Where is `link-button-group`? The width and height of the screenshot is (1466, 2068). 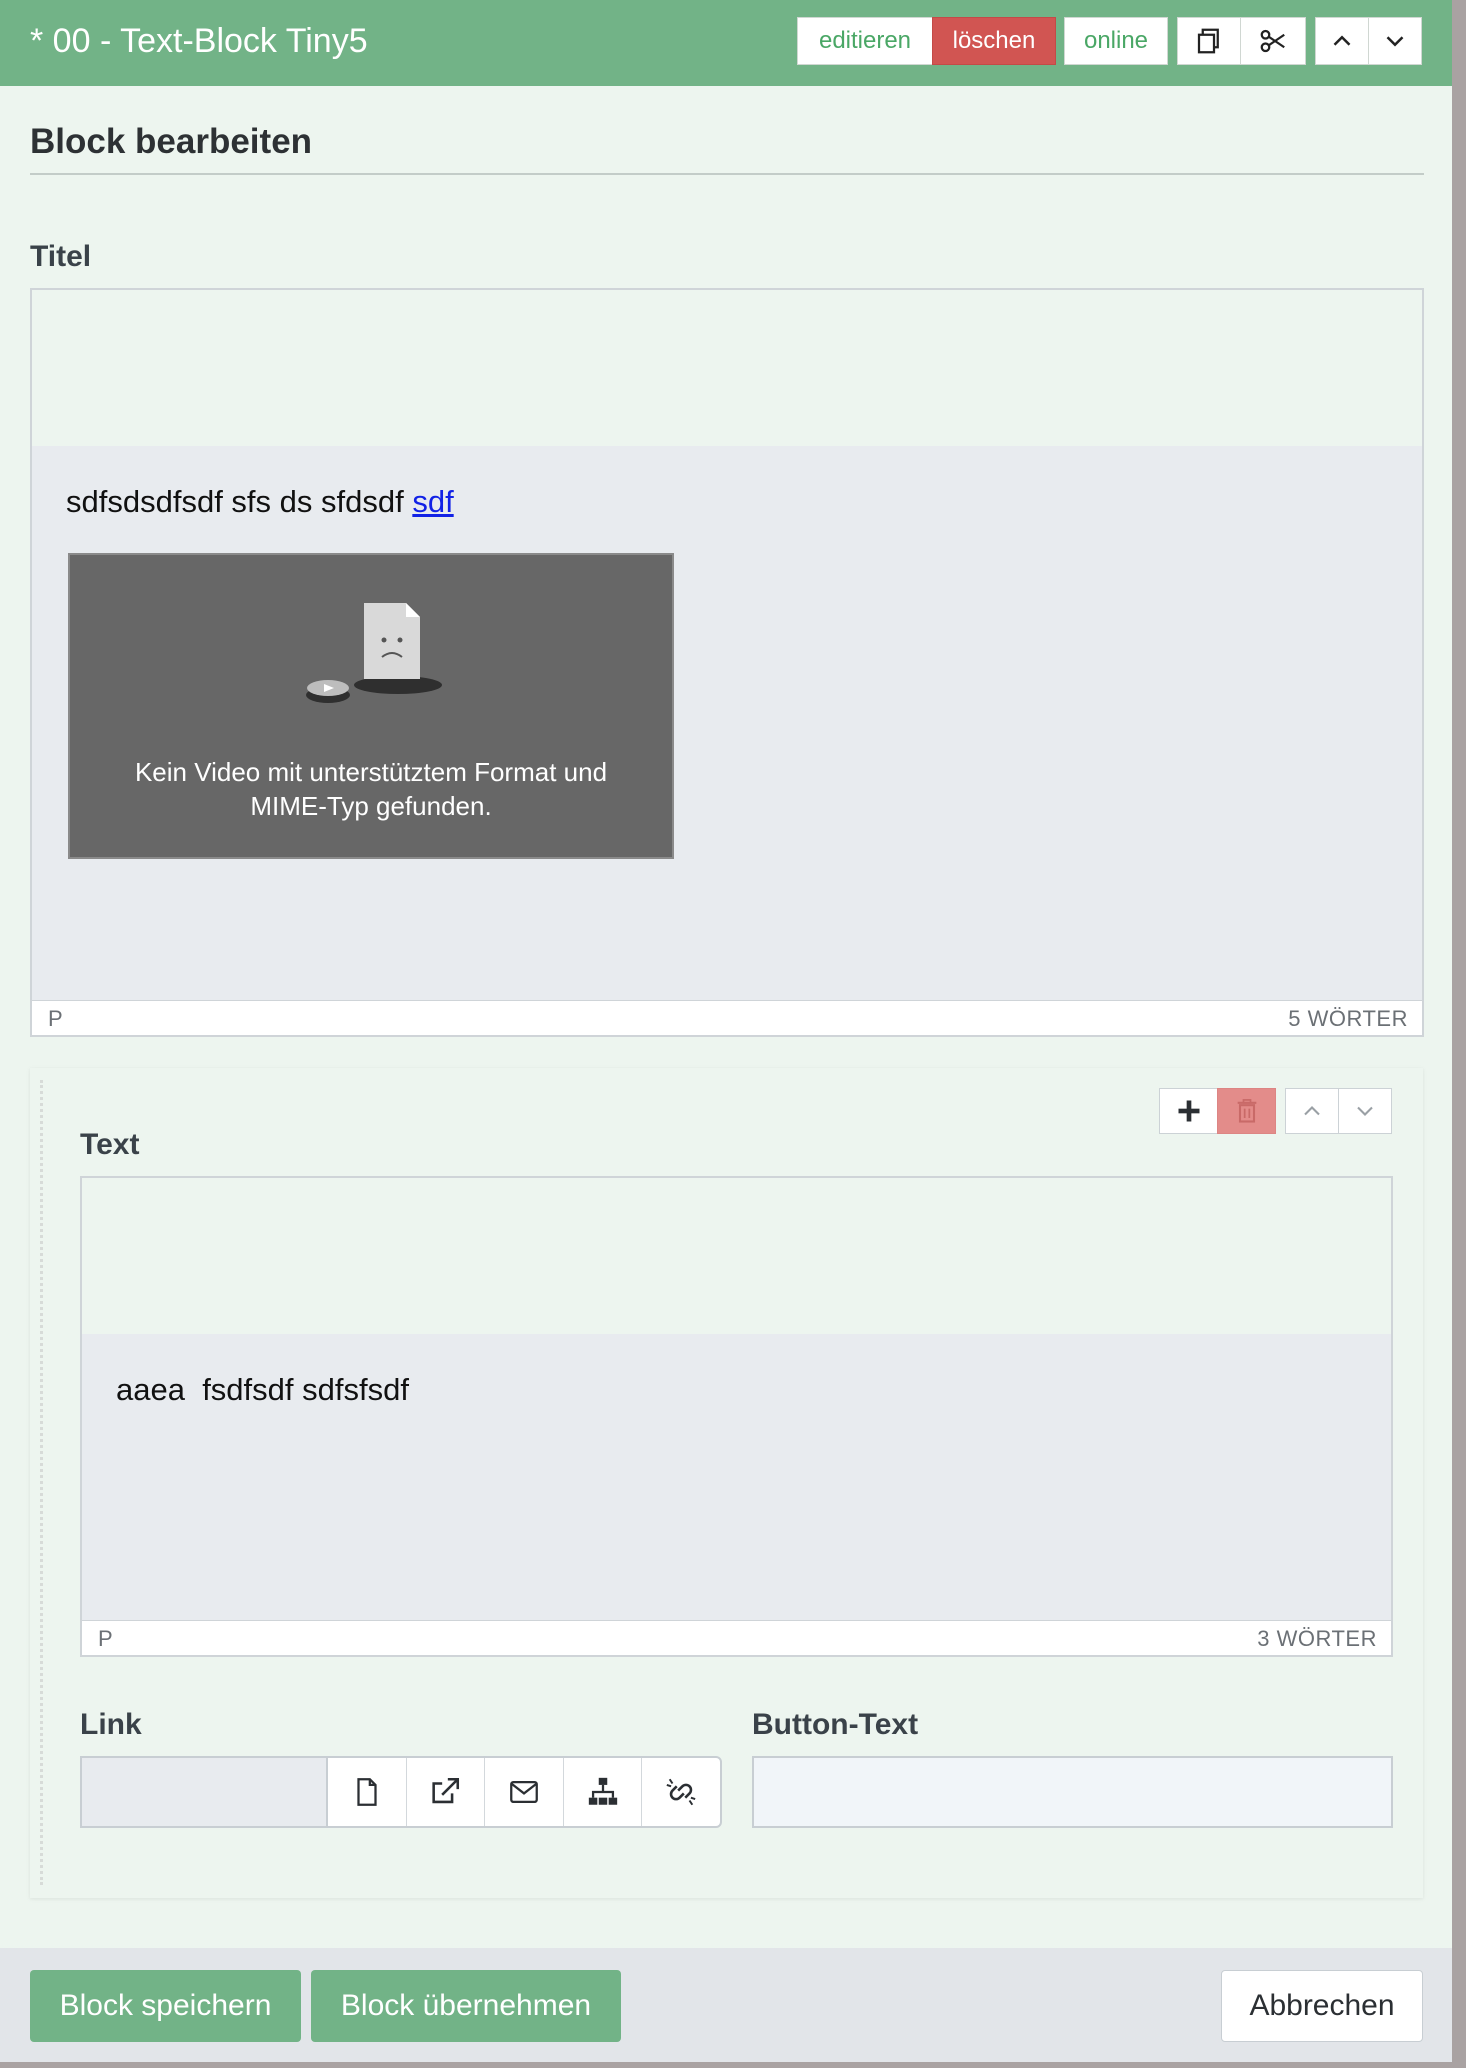 link-button-group is located at coordinates (524, 1792).